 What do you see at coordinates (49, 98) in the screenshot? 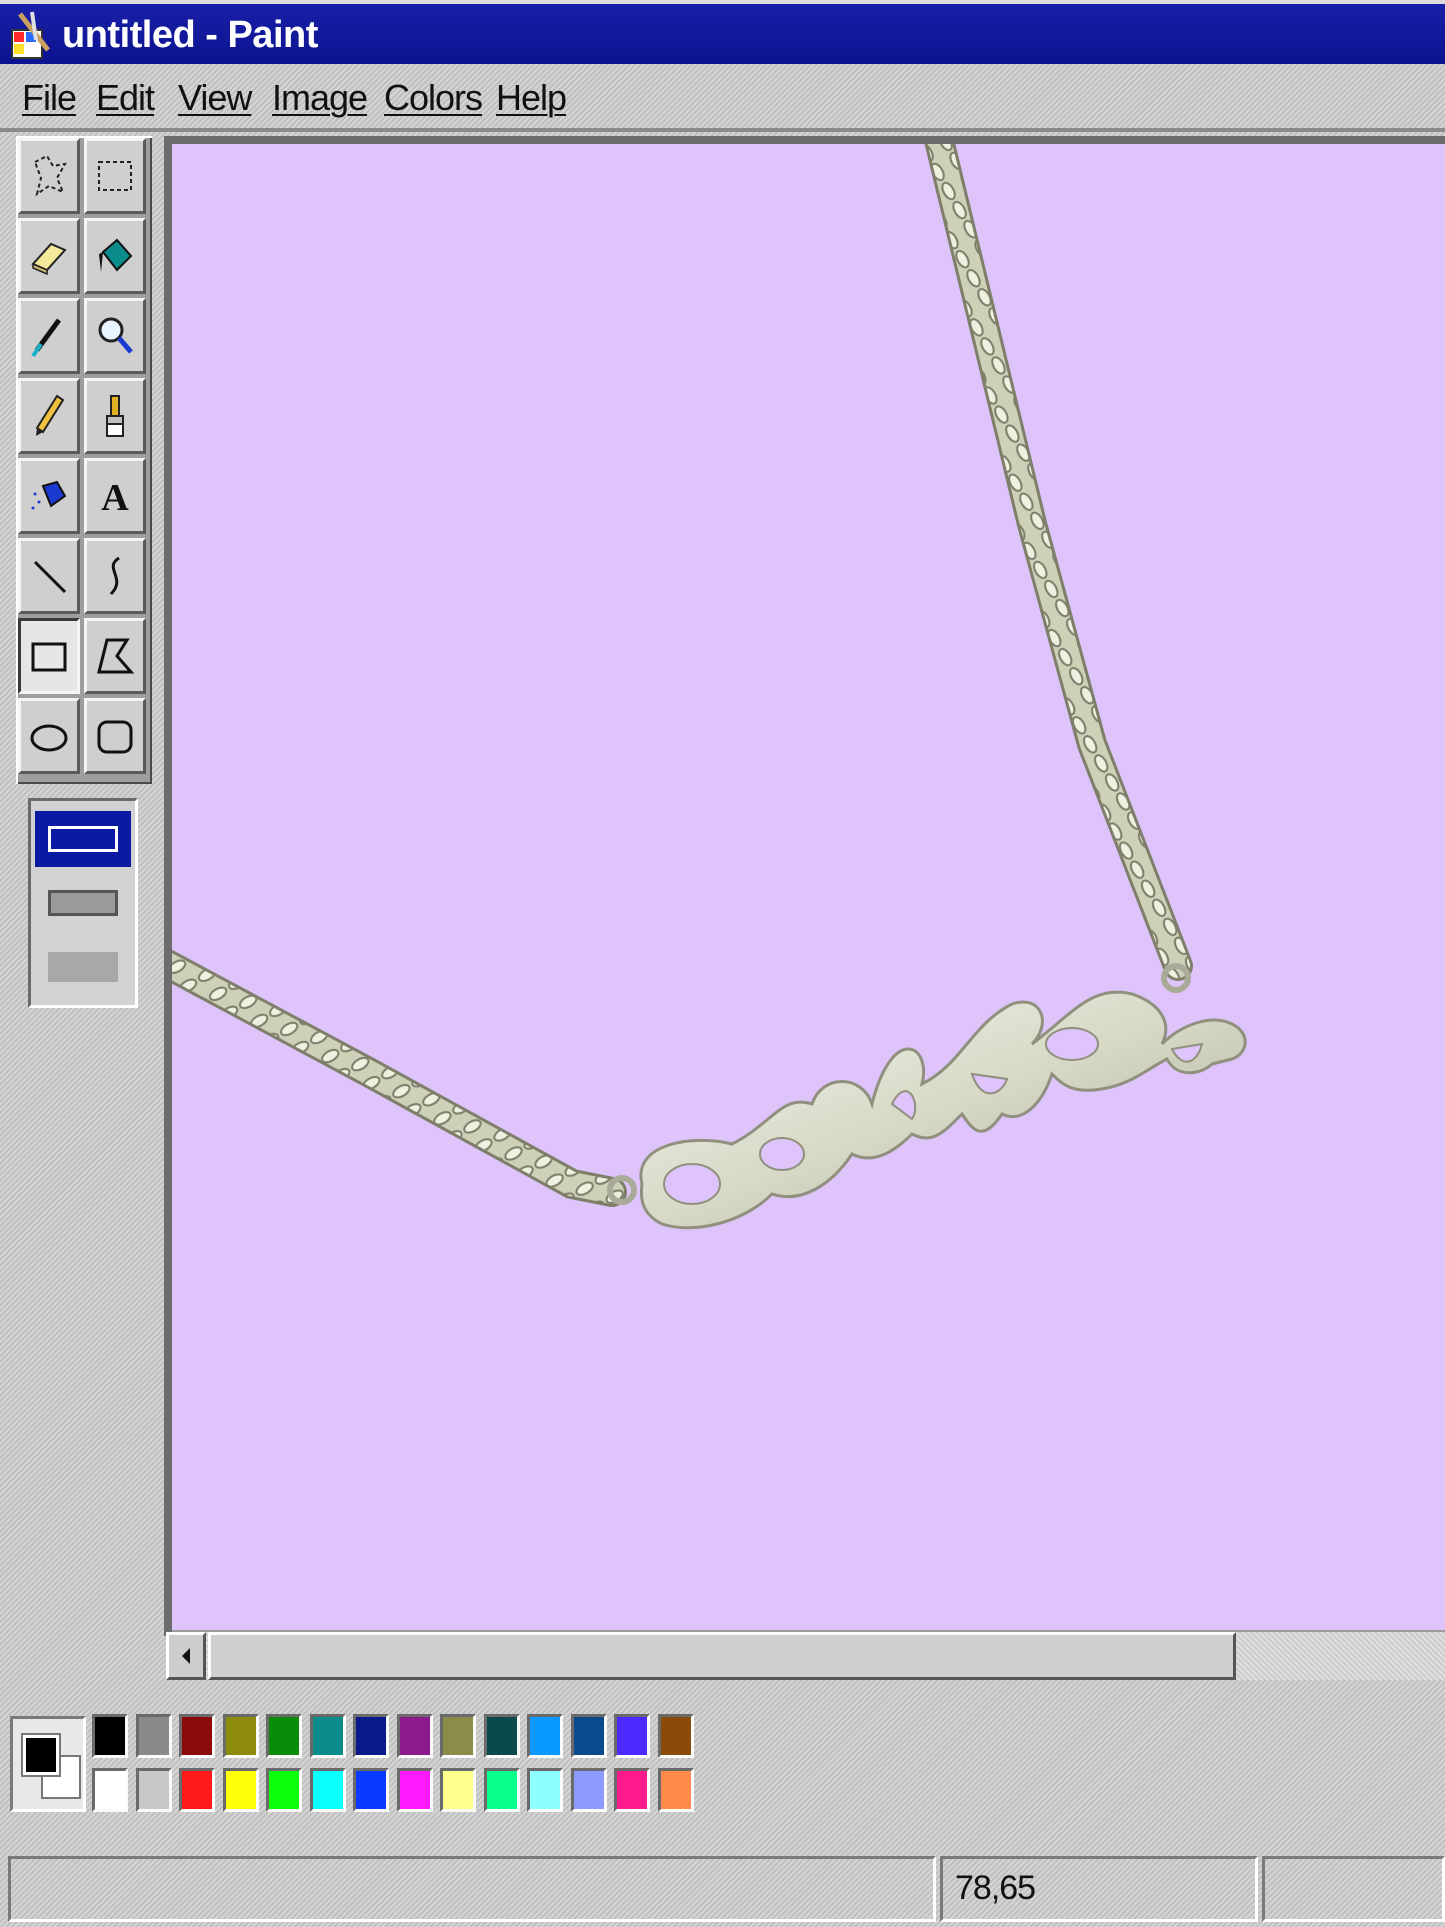
I see `menu-file: File` at bounding box center [49, 98].